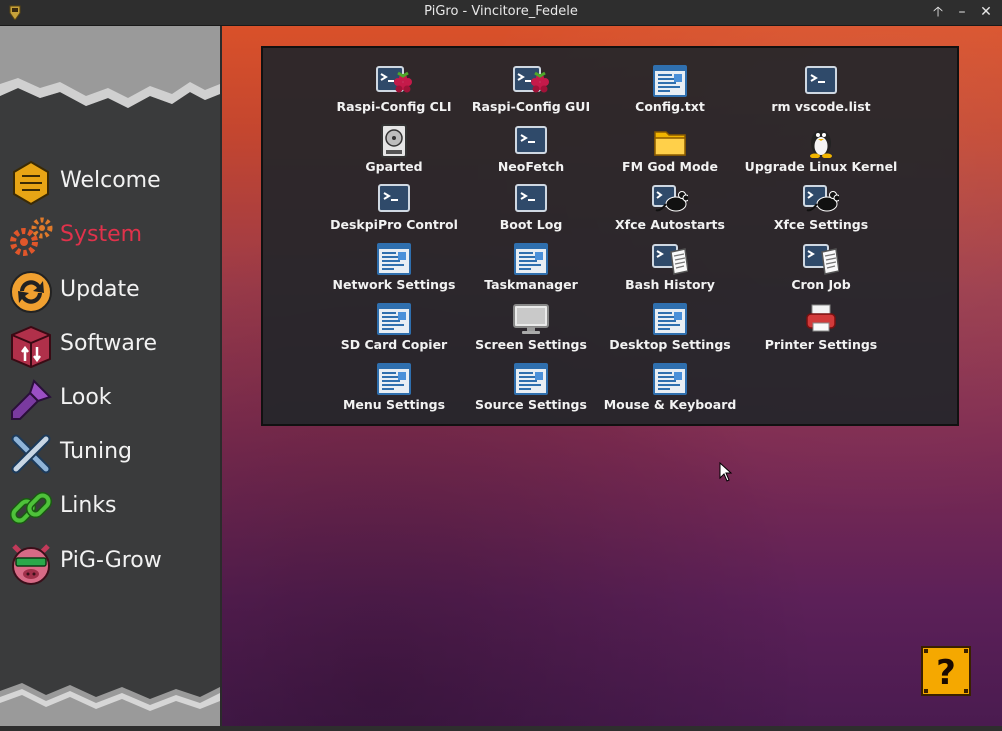 This screenshot has width=1002, height=731. I want to click on title-bar: PiGro - Vincitore_Fedele 🡡 – ✕, so click(501, 13).